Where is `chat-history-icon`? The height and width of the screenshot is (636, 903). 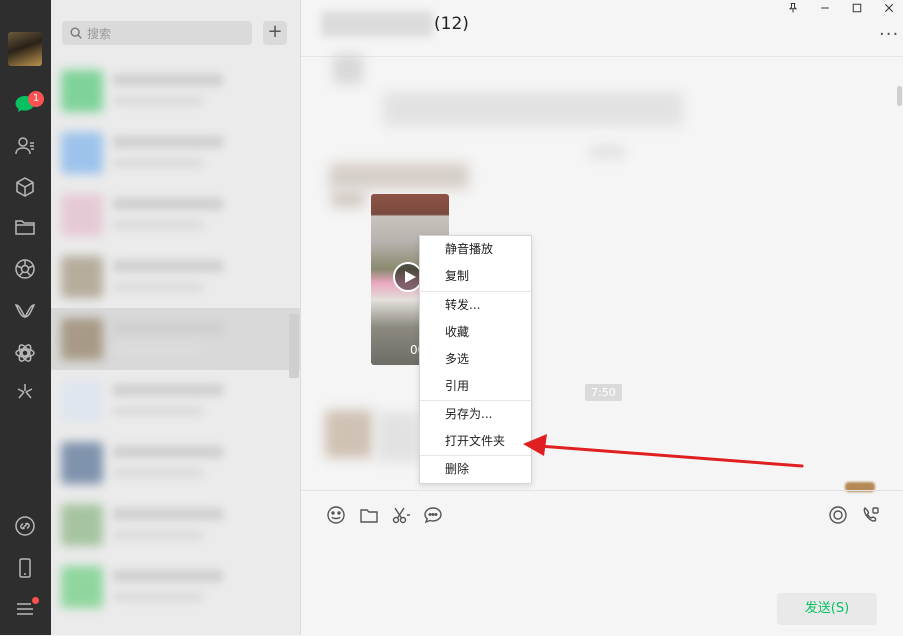 chat-history-icon is located at coordinates (433, 515).